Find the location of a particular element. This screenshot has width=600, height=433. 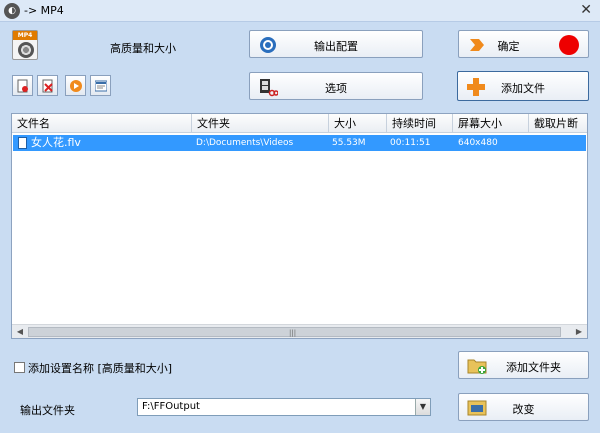

output-config-button: 输出配置 is located at coordinates (336, 44).